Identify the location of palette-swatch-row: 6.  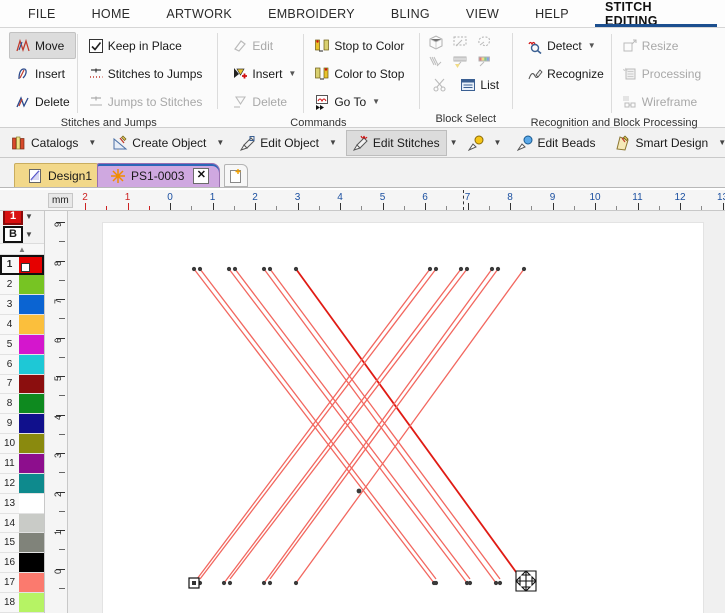
(22, 364).